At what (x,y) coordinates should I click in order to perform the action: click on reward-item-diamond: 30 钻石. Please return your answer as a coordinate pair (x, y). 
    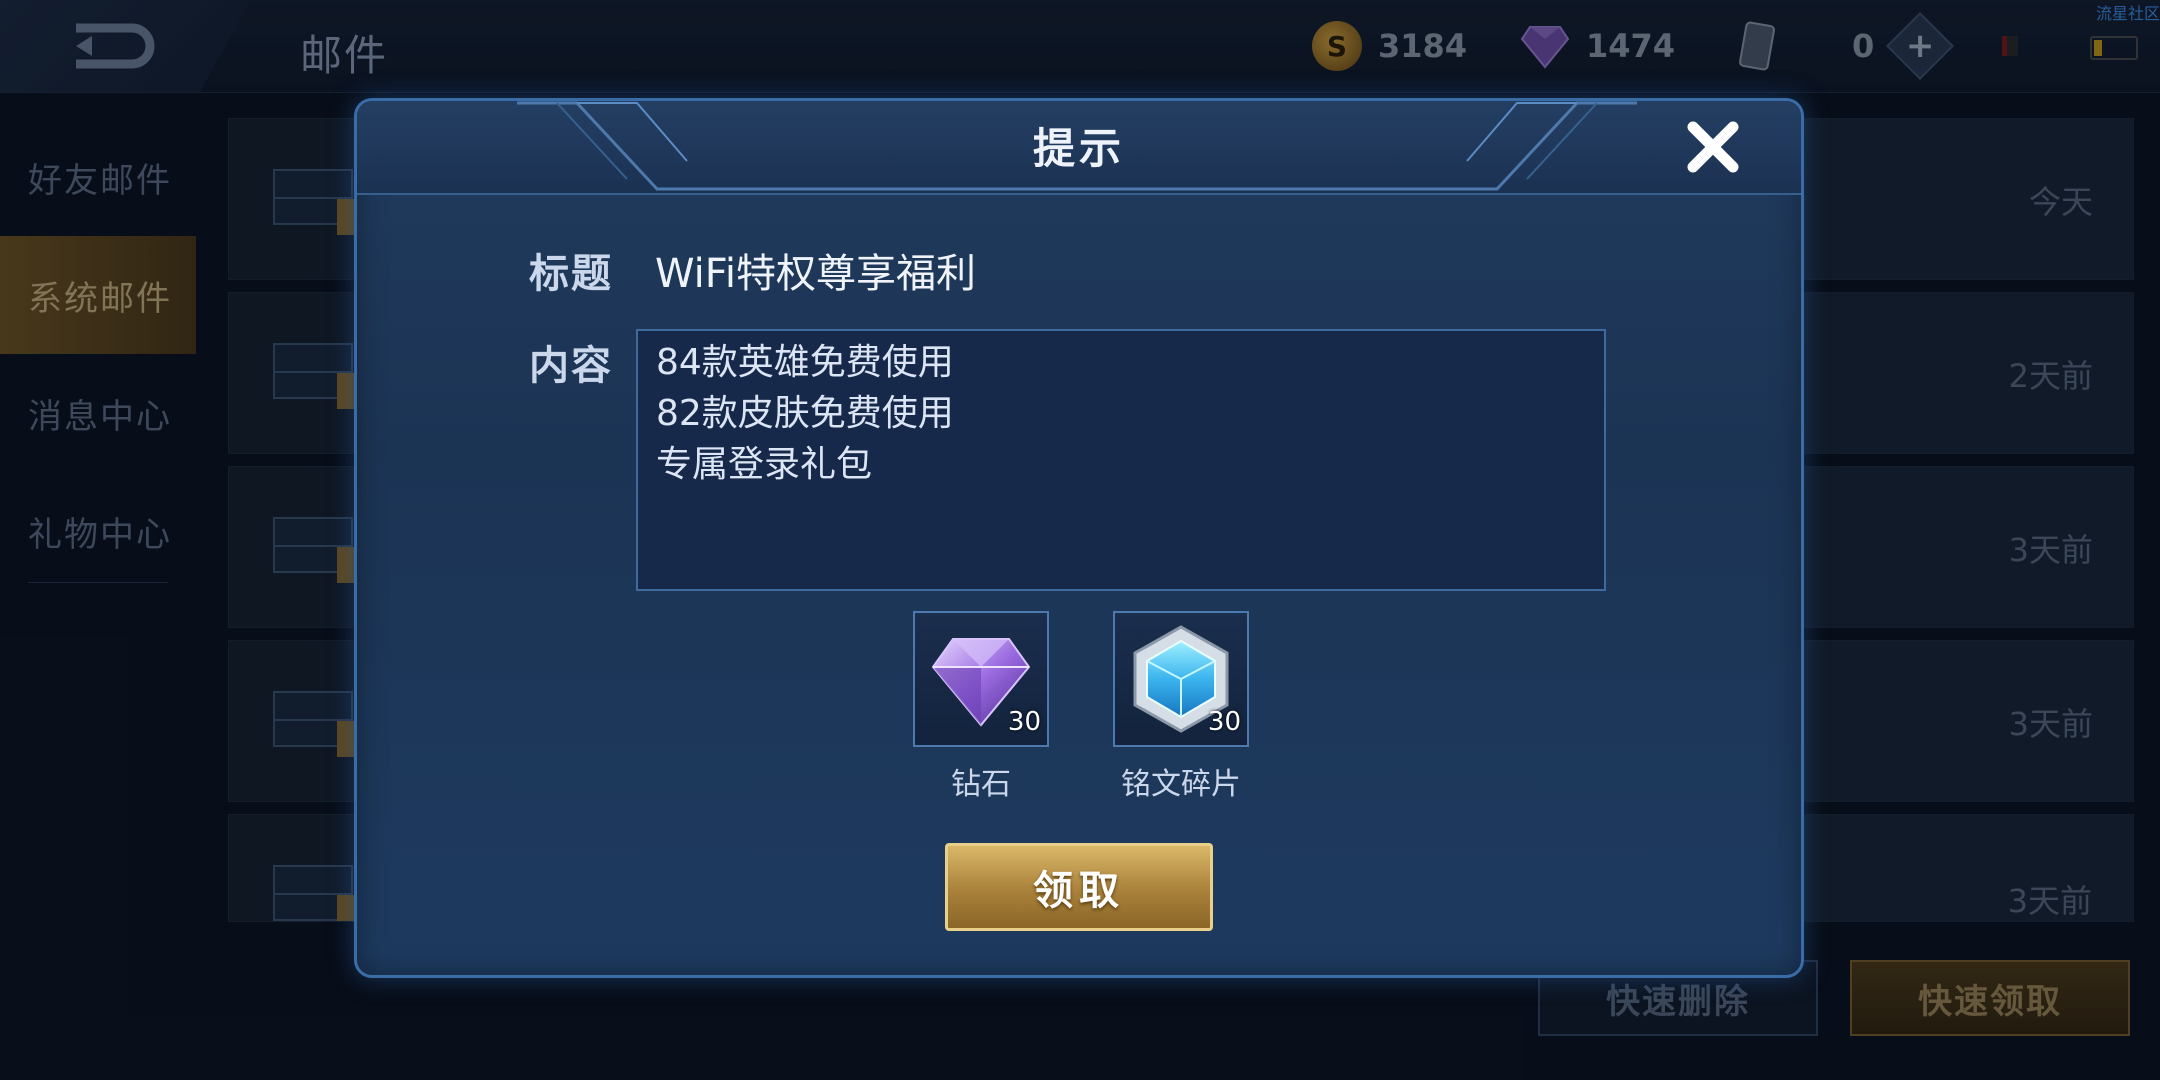
    Looking at the image, I should click on (981, 707).